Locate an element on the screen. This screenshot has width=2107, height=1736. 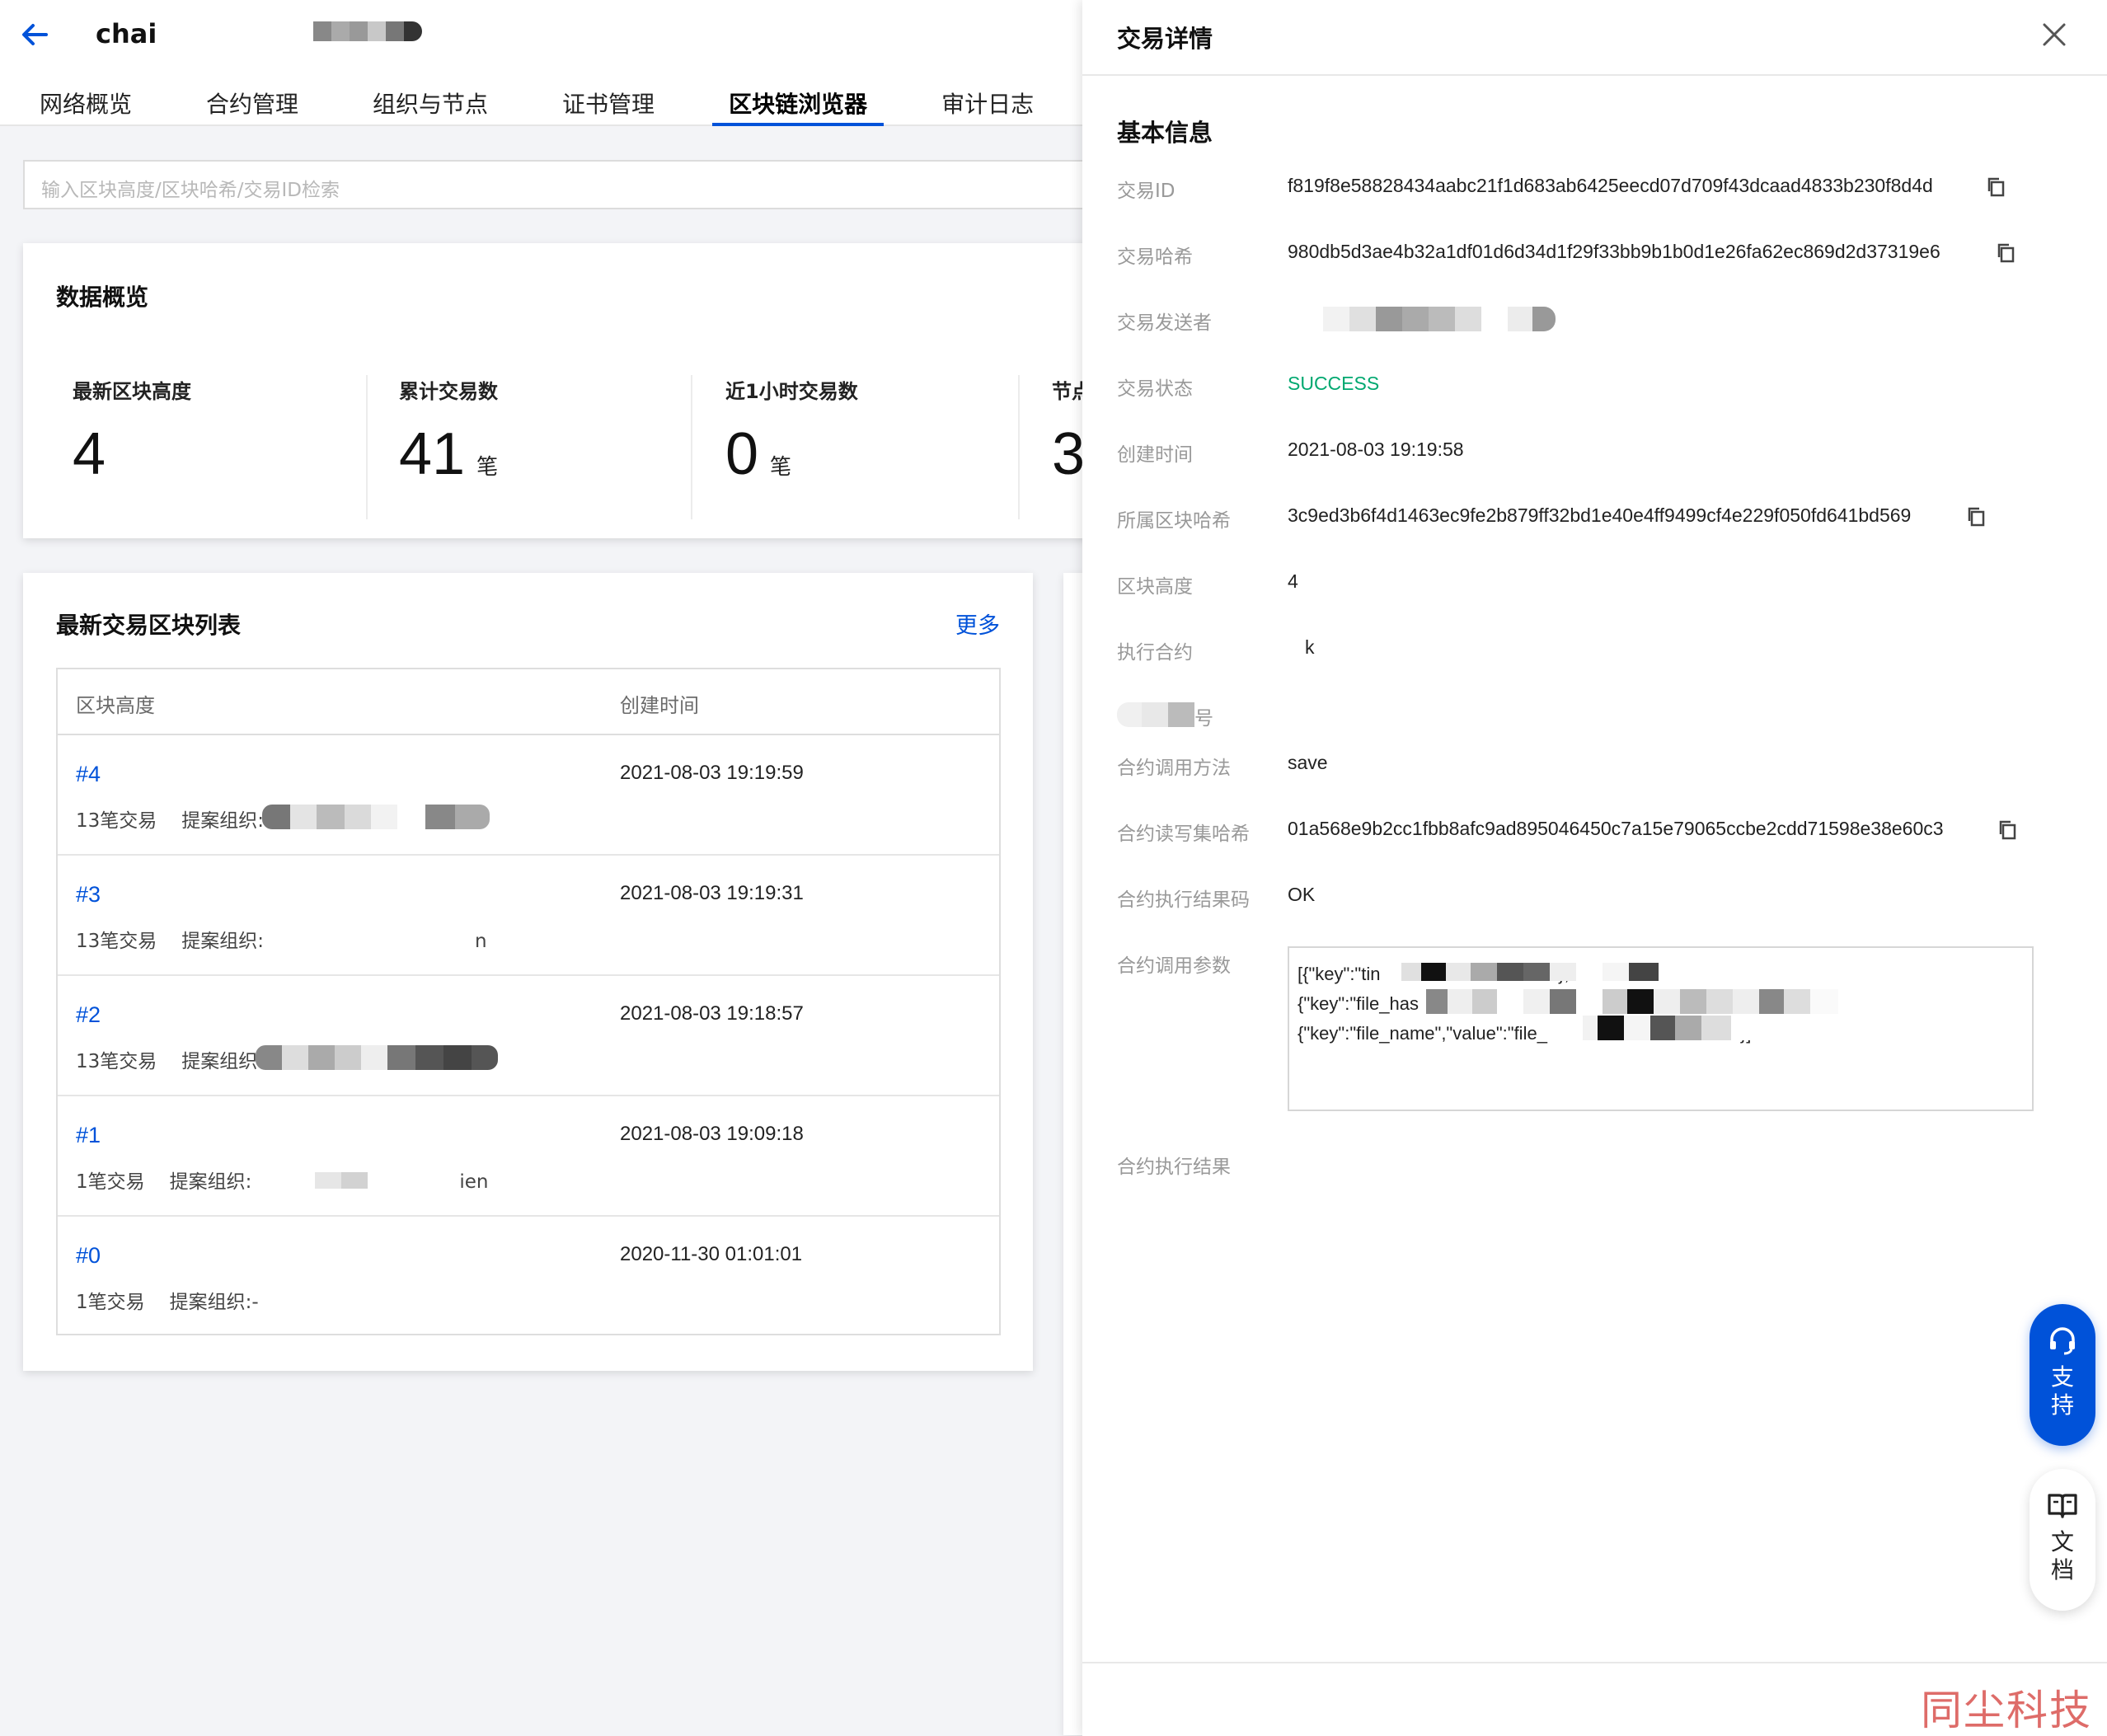
support-label-1: 支 is located at coordinates (2062, 1377).